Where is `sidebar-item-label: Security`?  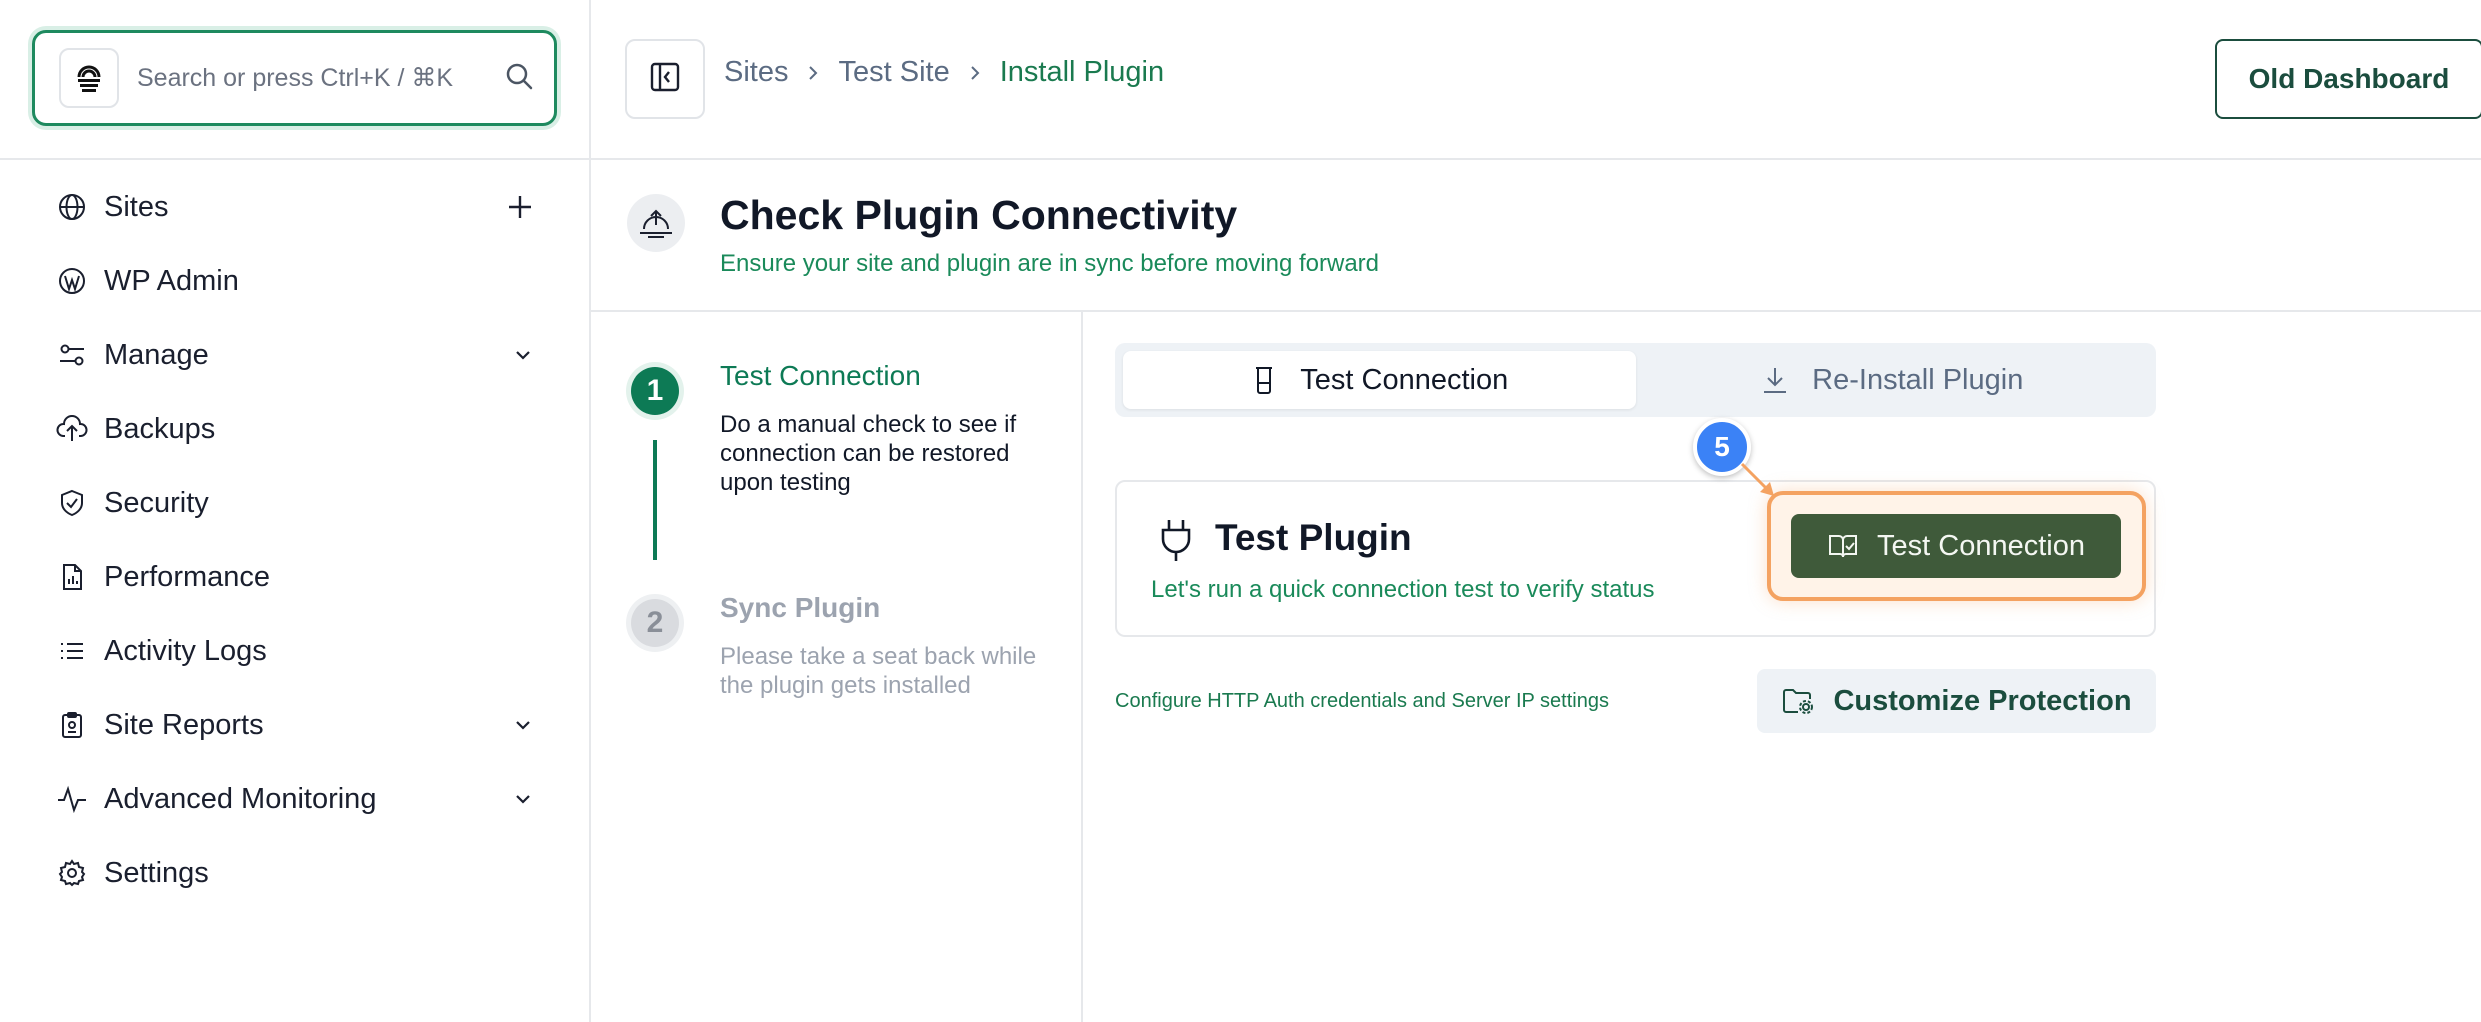 sidebar-item-label: Security is located at coordinates (156, 502).